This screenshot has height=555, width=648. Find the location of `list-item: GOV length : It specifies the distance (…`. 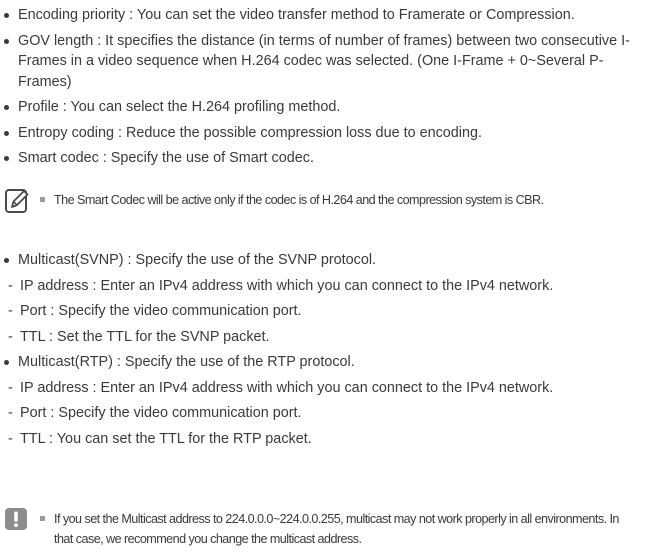

list-item: GOV length : It specifies the distance (… is located at coordinates (320, 62).